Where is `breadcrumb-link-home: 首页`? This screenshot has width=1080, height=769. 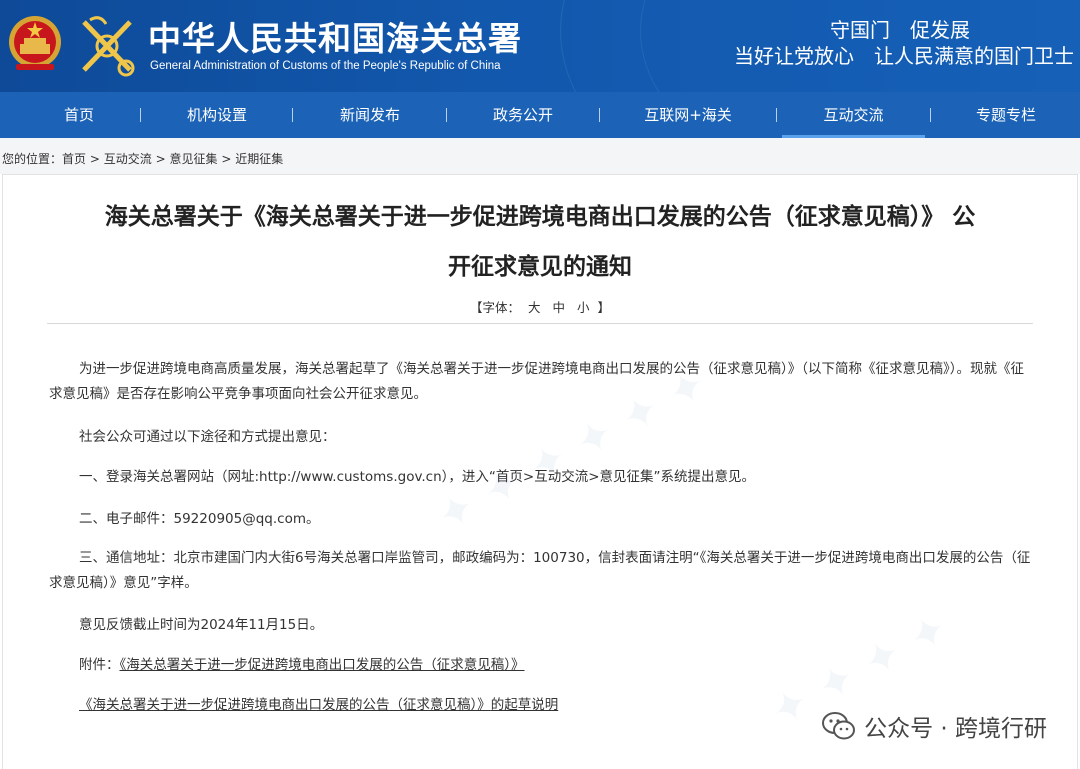
breadcrumb-link-home: 首页 is located at coordinates (74, 159).